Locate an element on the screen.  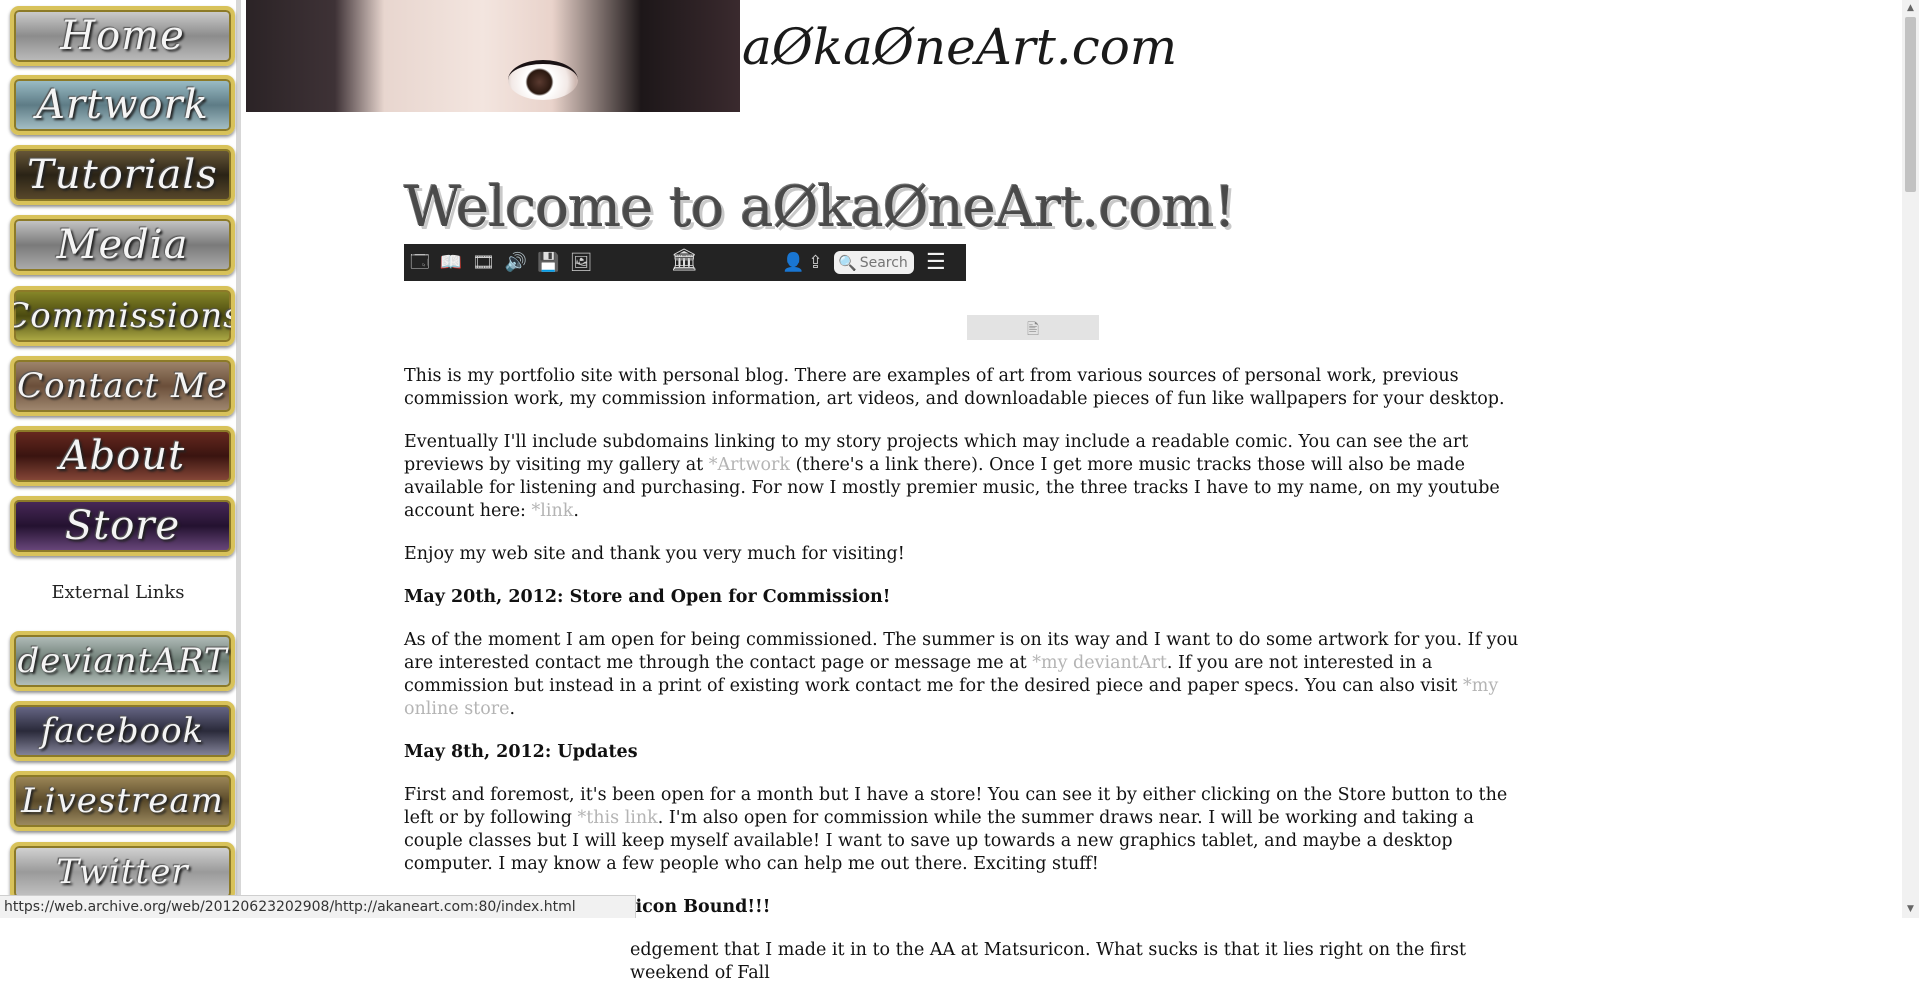
user-icon: 👤 is located at coordinates (793, 262).